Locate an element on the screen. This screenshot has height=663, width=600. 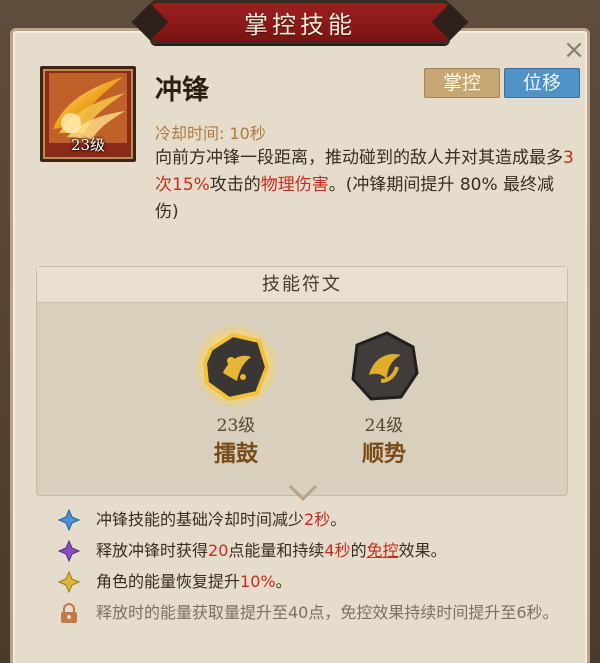
rune-stone-momentum-icon is located at coordinates (384, 366).